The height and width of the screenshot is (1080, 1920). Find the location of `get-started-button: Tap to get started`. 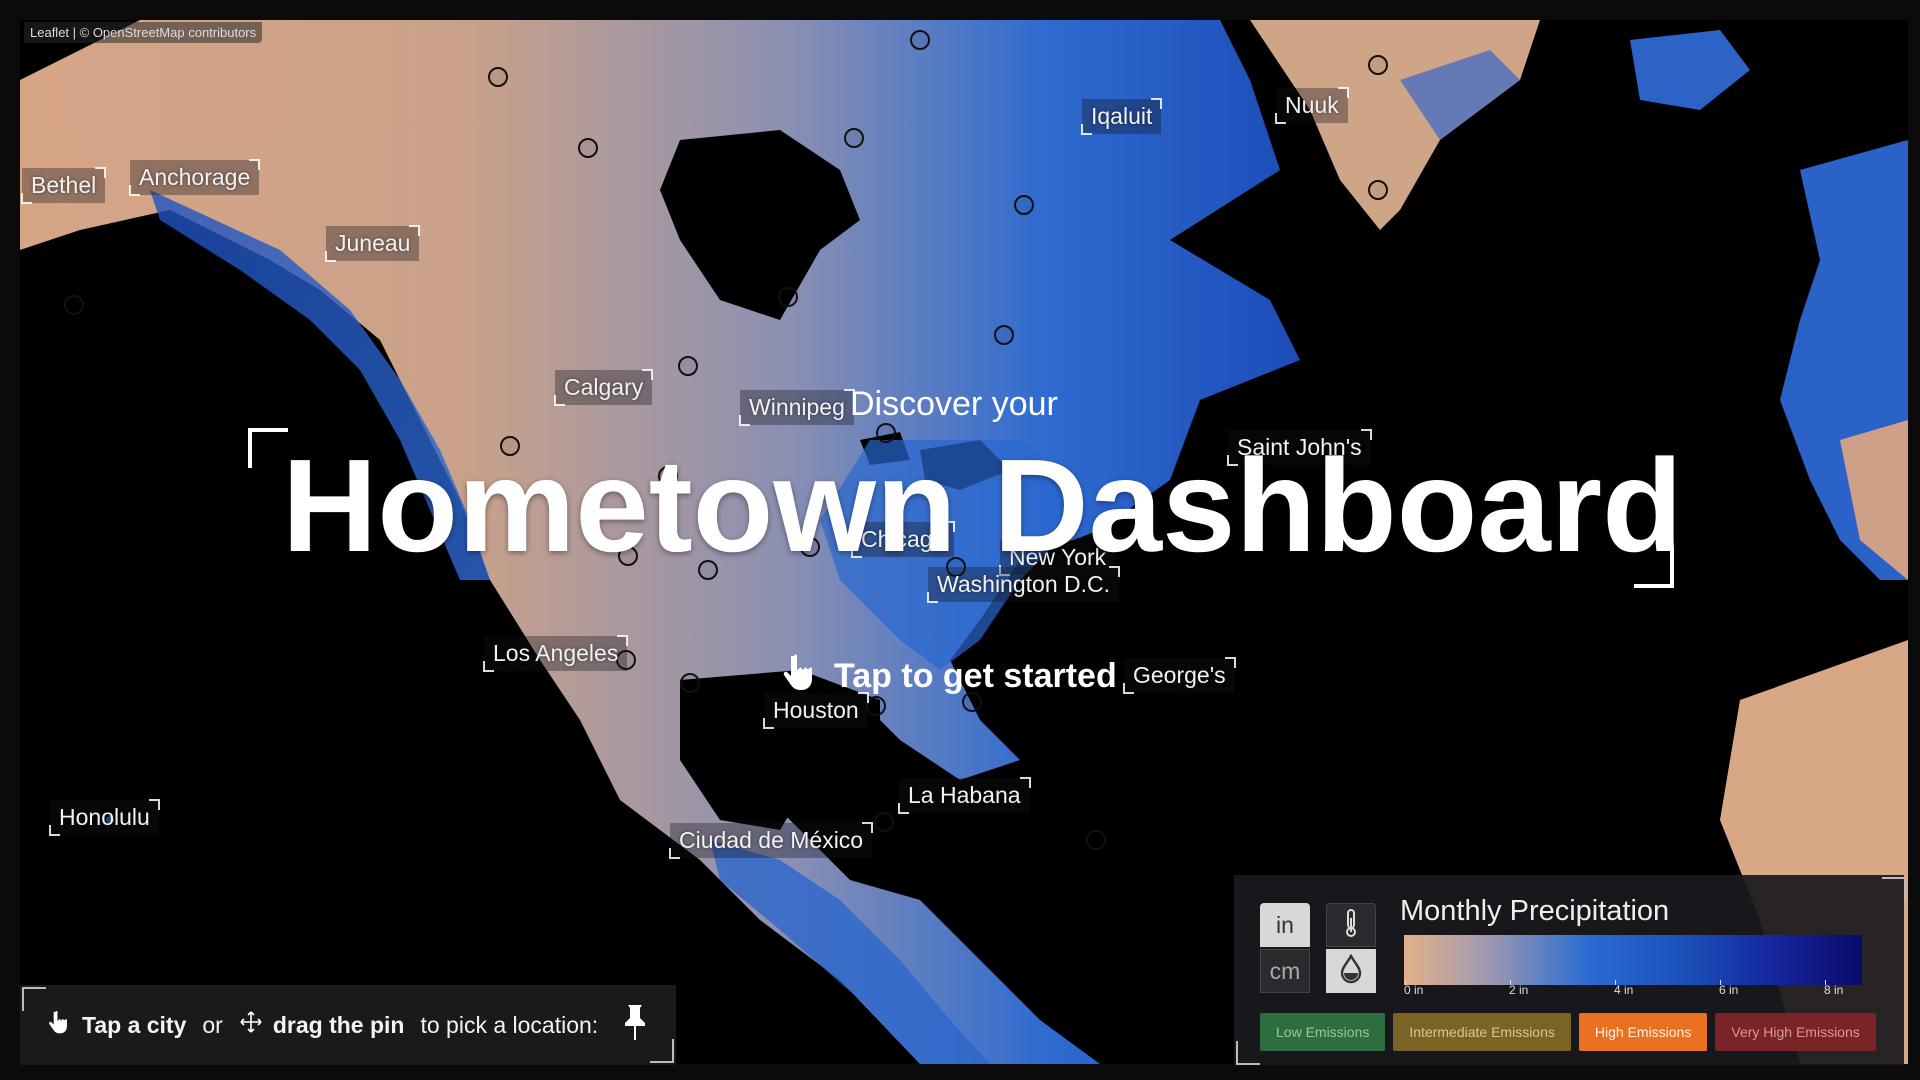

get-started-button: Tap to get started is located at coordinates (949, 676).